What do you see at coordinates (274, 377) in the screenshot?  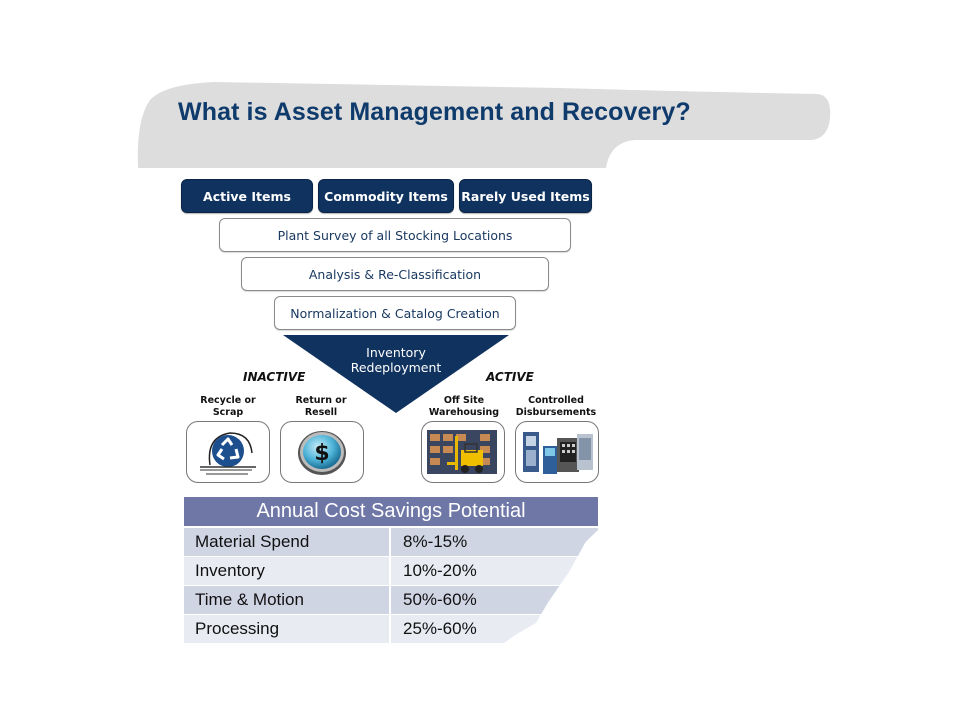 I see `inactive-label: INACTIVE` at bounding box center [274, 377].